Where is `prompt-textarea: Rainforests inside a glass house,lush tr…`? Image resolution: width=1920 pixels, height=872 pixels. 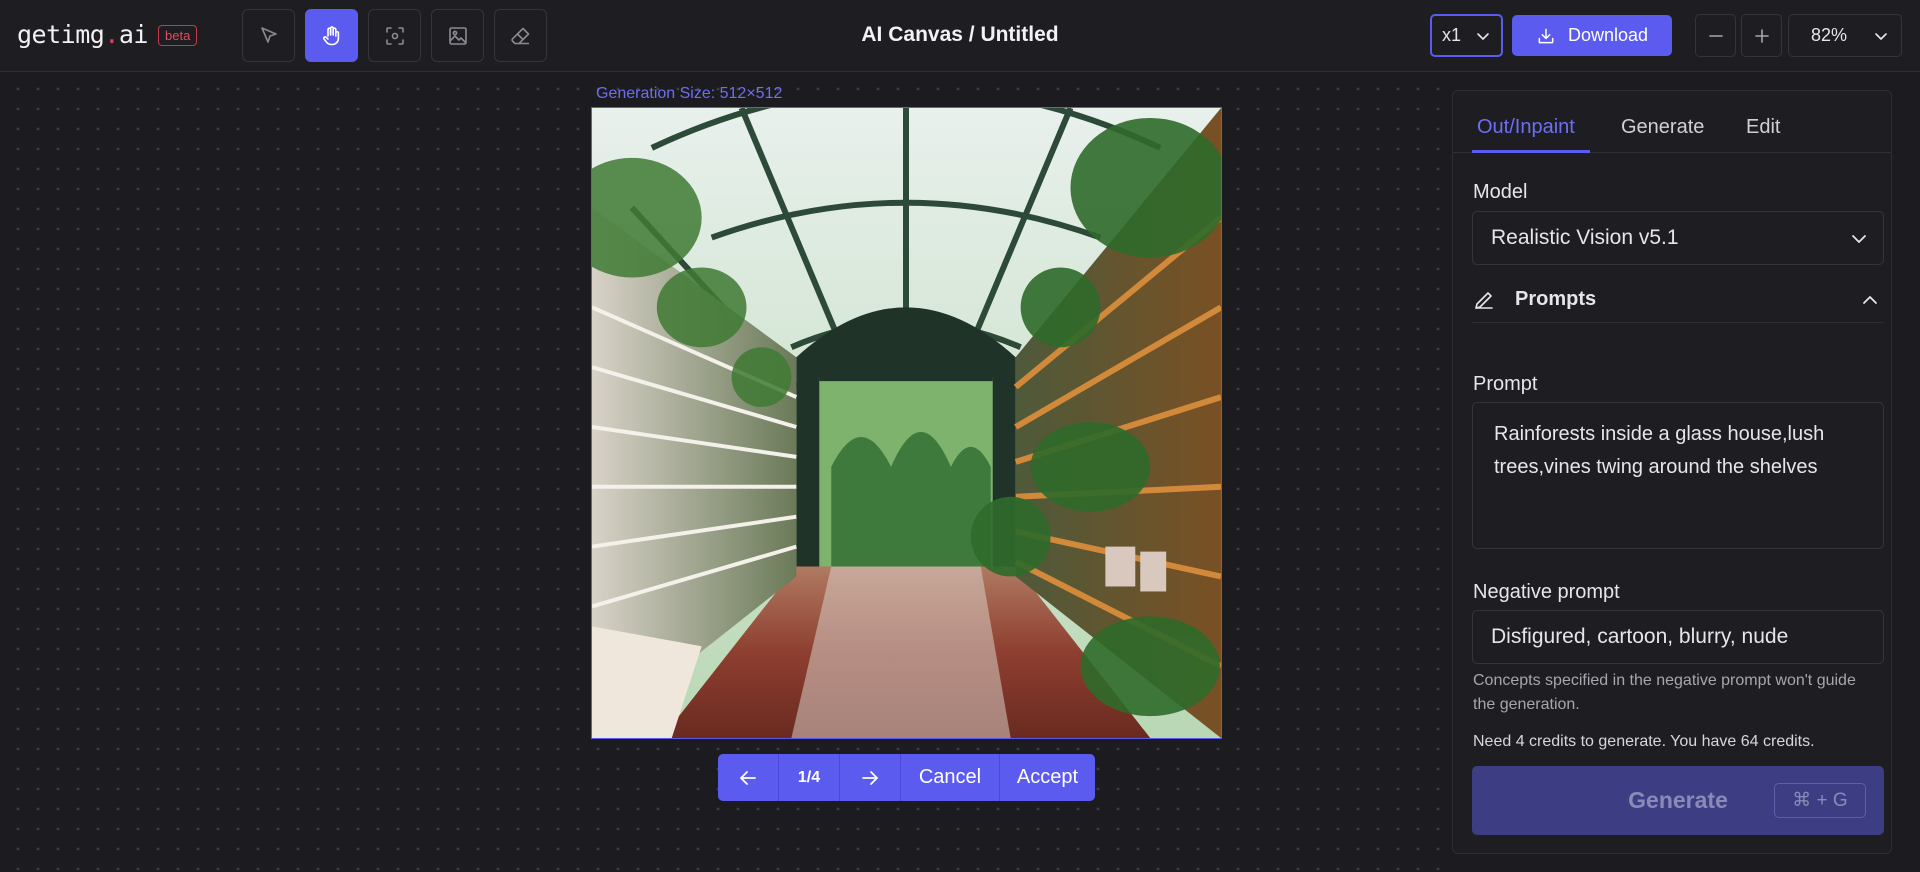
prompt-textarea: Rainforests inside a glass house,lush tr… is located at coordinates (1678, 475).